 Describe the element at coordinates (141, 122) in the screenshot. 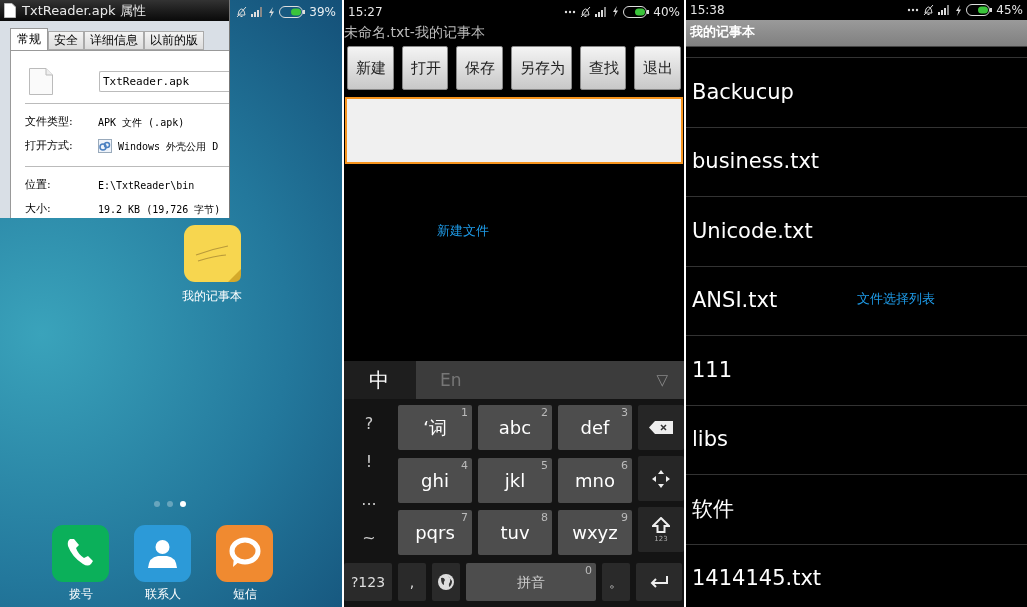

I see `field-value: APK 文件 (.apk)` at that location.